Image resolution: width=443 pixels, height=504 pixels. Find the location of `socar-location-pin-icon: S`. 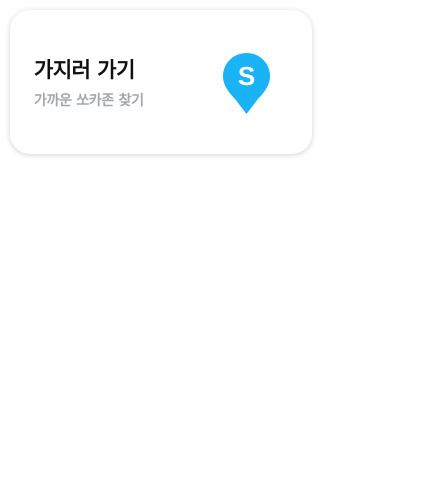

socar-location-pin-icon: S is located at coordinates (246, 83).